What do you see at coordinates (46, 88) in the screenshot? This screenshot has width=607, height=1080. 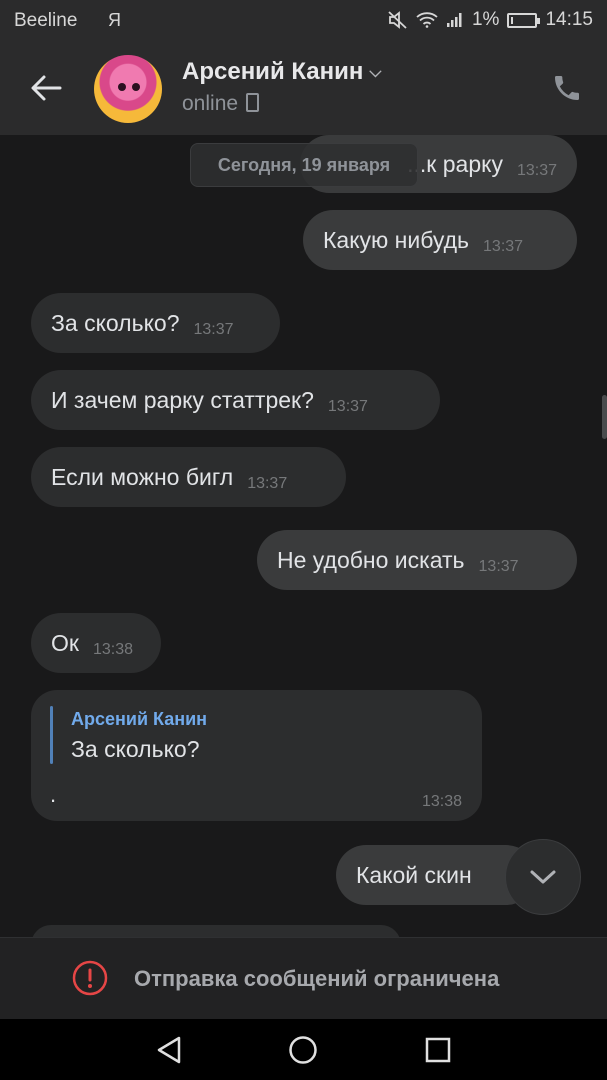 I see `back-arrow-icon` at bounding box center [46, 88].